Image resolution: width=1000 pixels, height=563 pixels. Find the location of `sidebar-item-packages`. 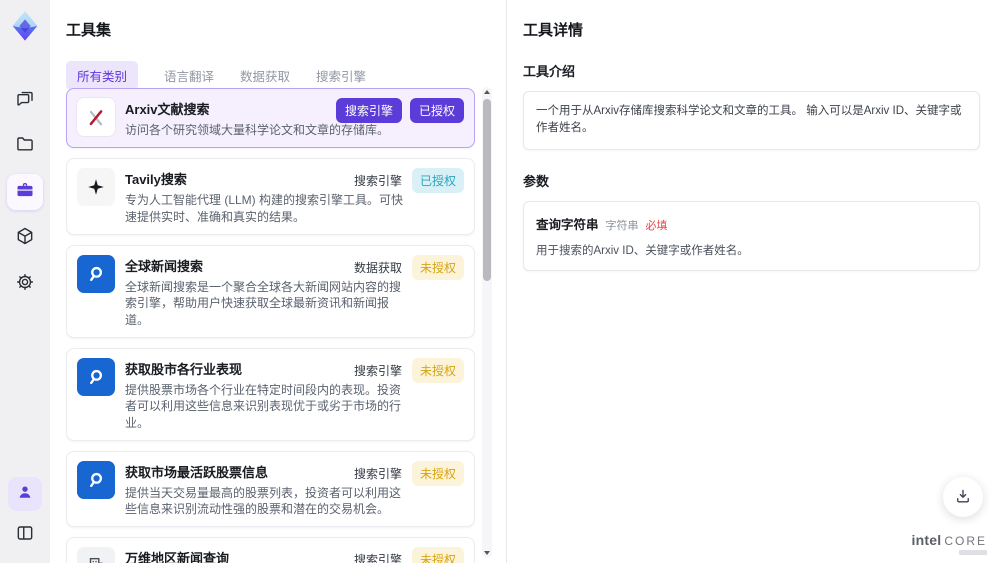

sidebar-item-packages is located at coordinates (25, 238).